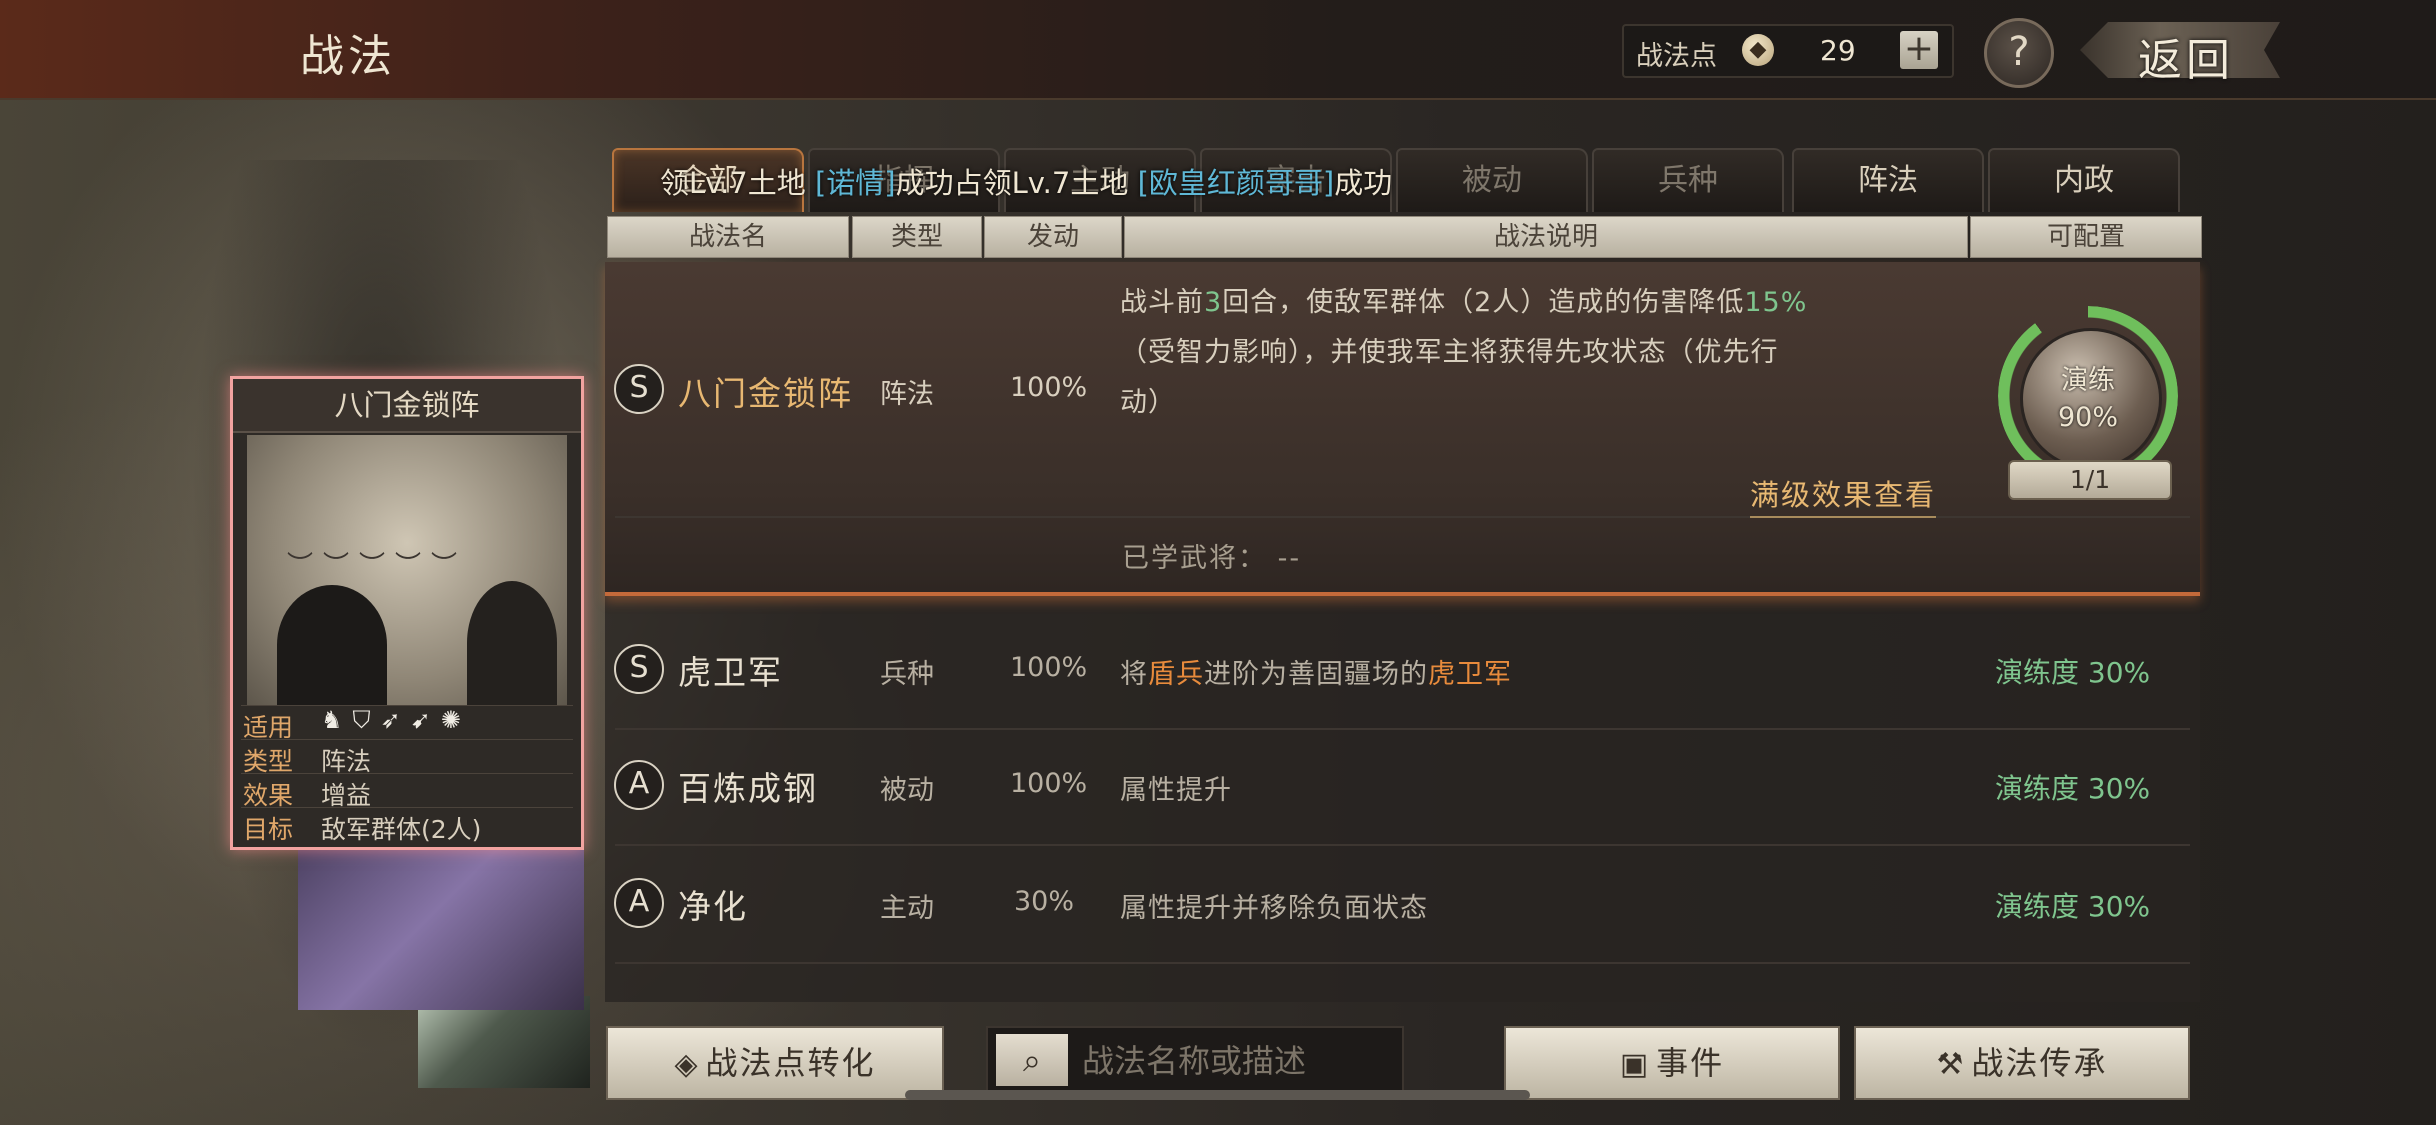  Describe the element at coordinates (1032, 1060) in the screenshot. I see `search-icon: ⌕` at that location.